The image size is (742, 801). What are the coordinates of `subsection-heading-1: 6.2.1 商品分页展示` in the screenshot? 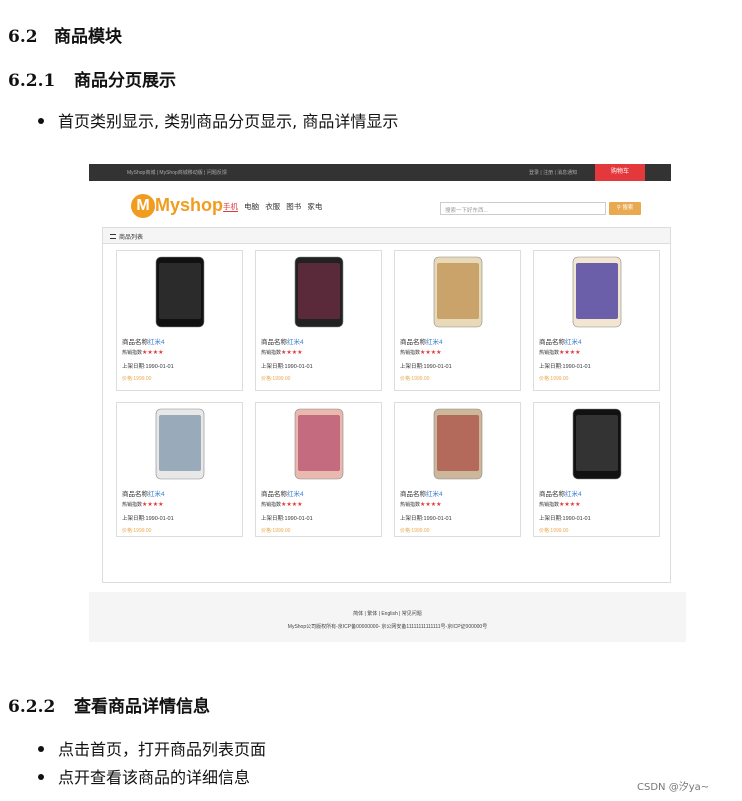 It's located at (92, 78).